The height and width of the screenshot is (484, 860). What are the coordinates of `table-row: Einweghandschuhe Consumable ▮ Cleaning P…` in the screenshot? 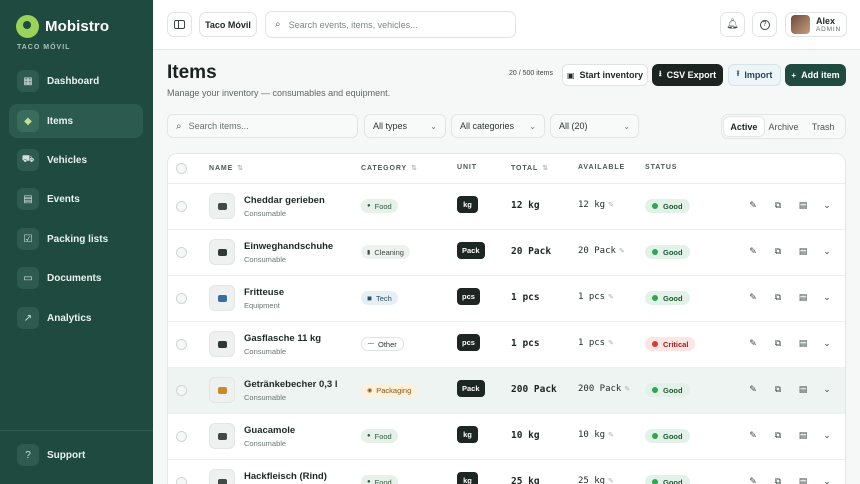 It's located at (506, 253).